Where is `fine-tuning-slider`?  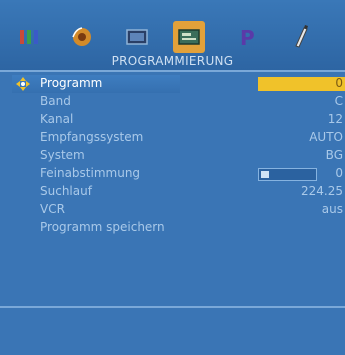
fine-tuning-slider is located at coordinates (287, 174).